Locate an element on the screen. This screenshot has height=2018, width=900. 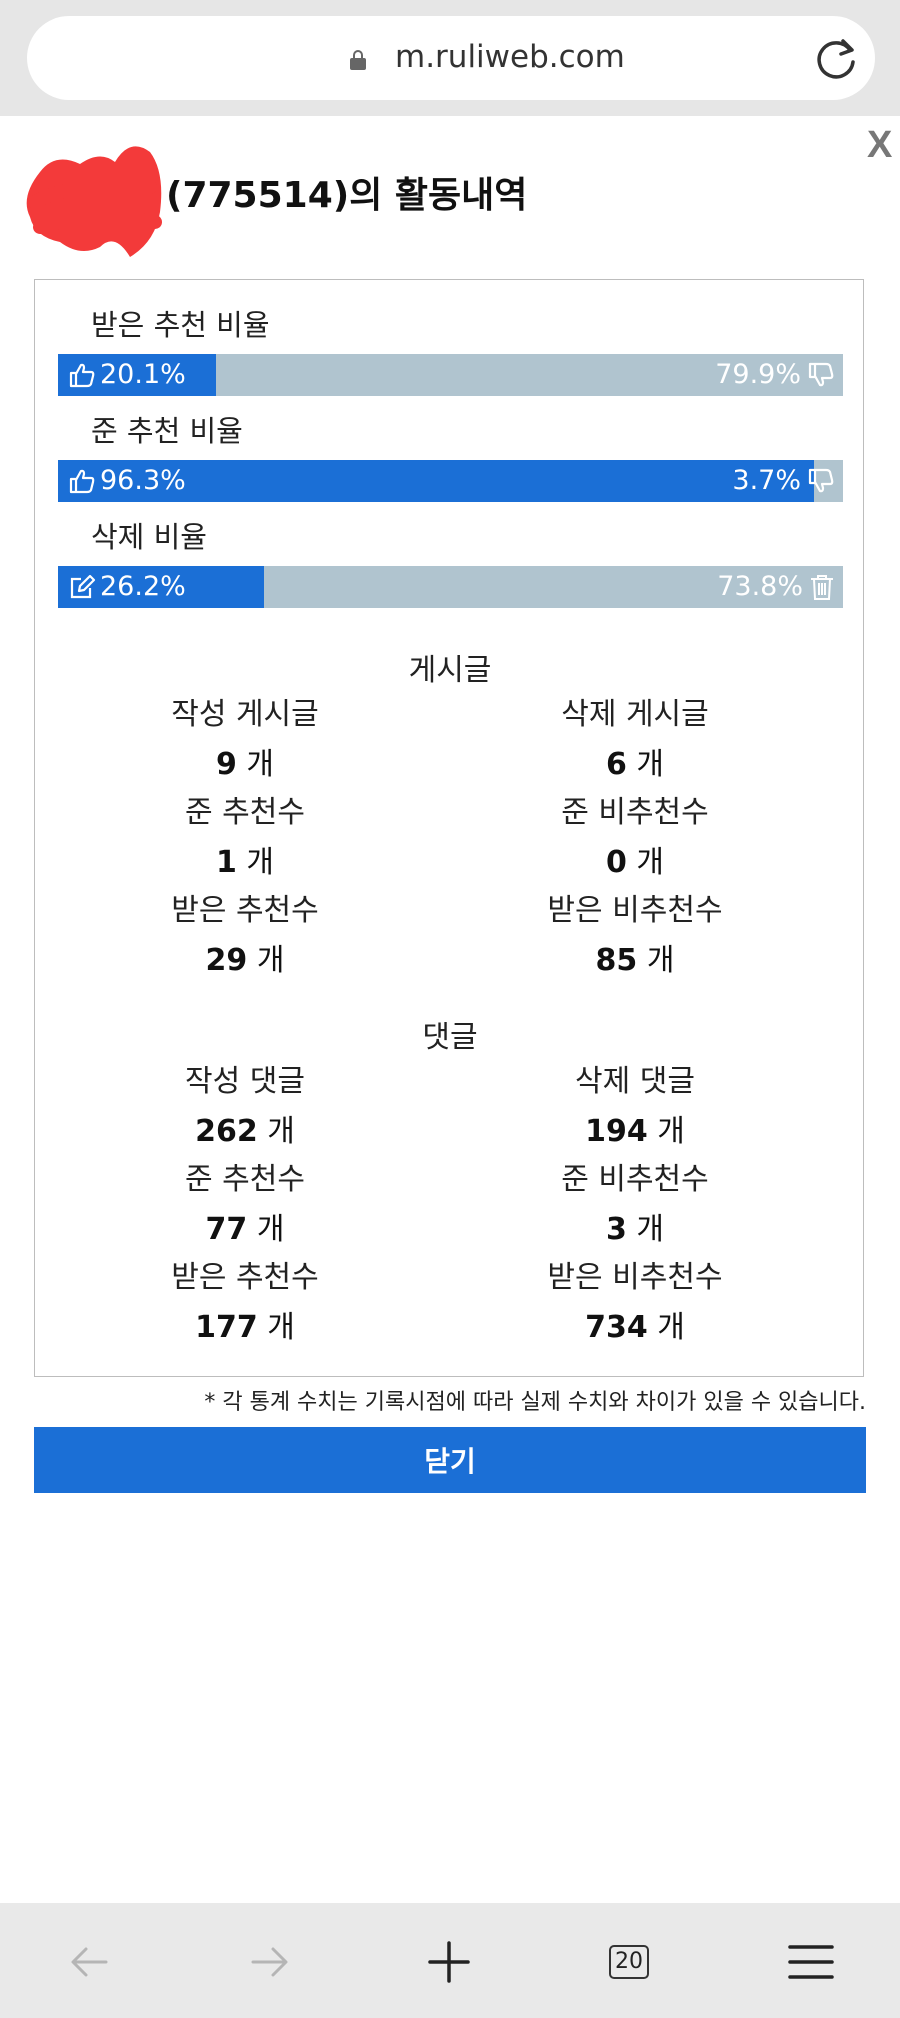
stat-deleted-comments: 삭제 댓글 194 개 is located at coordinates (635, 1107).